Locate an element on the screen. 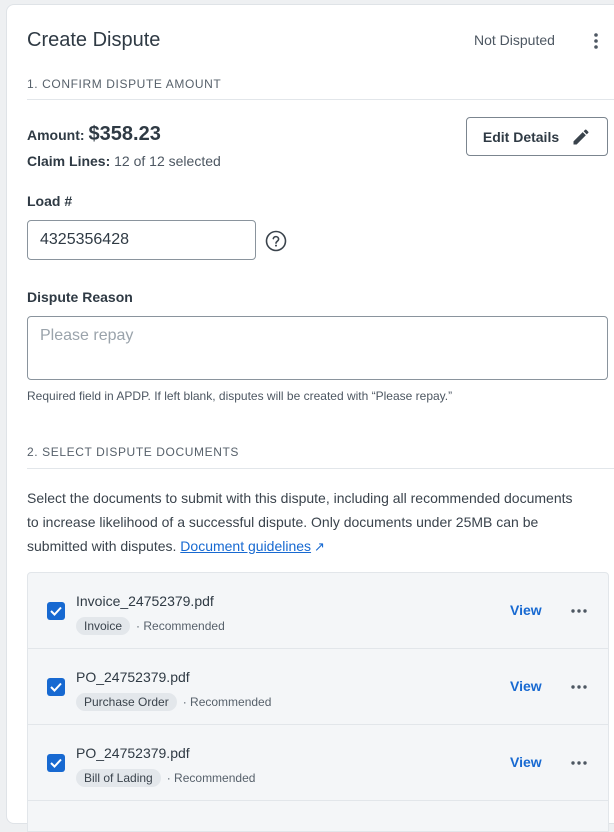 The image size is (614, 832). document-type-tag: Purchase Order is located at coordinates (126, 702).